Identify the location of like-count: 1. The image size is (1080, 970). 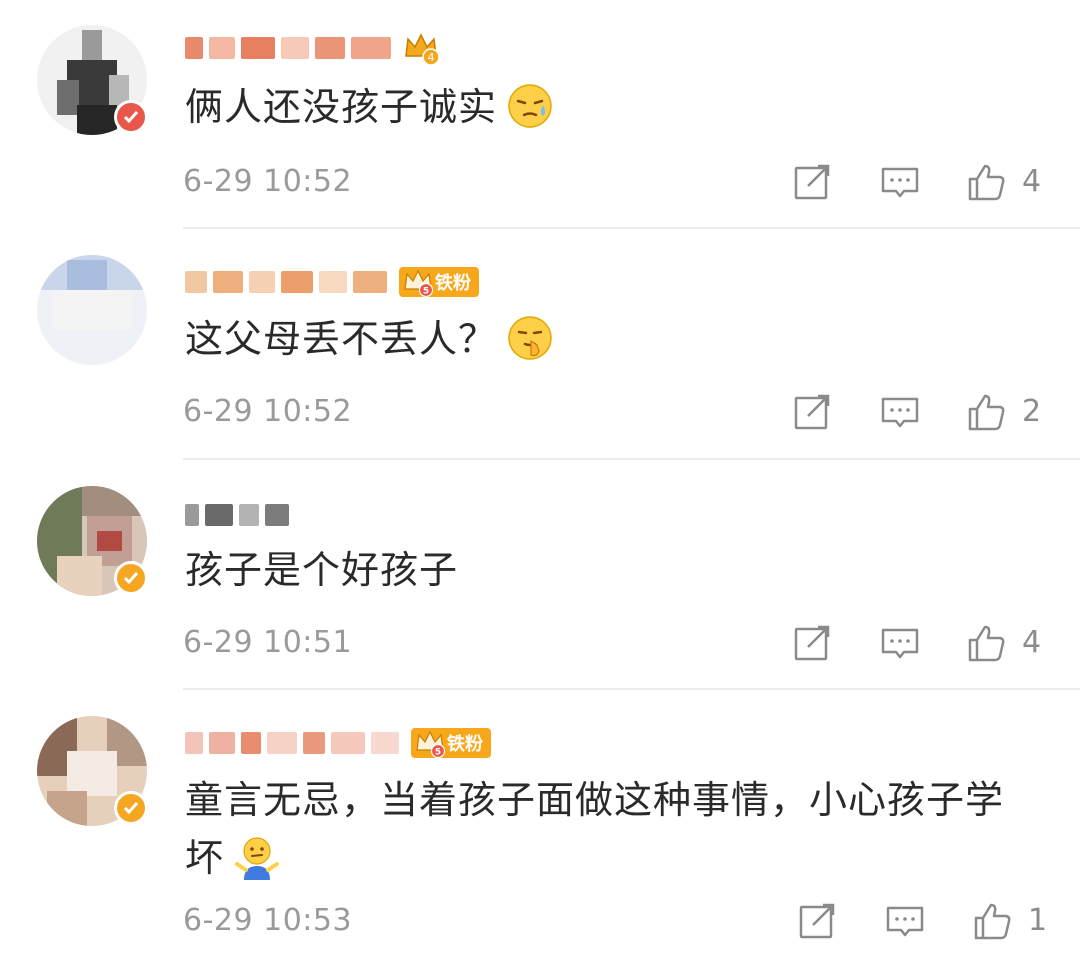
(1038, 920).